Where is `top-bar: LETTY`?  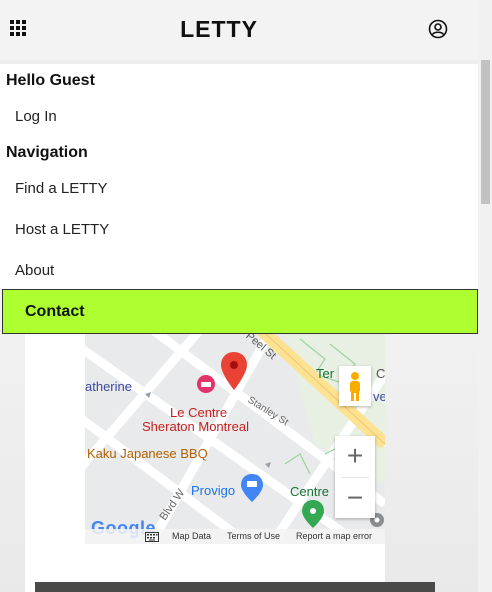
top-bar: LETTY is located at coordinates (239, 30).